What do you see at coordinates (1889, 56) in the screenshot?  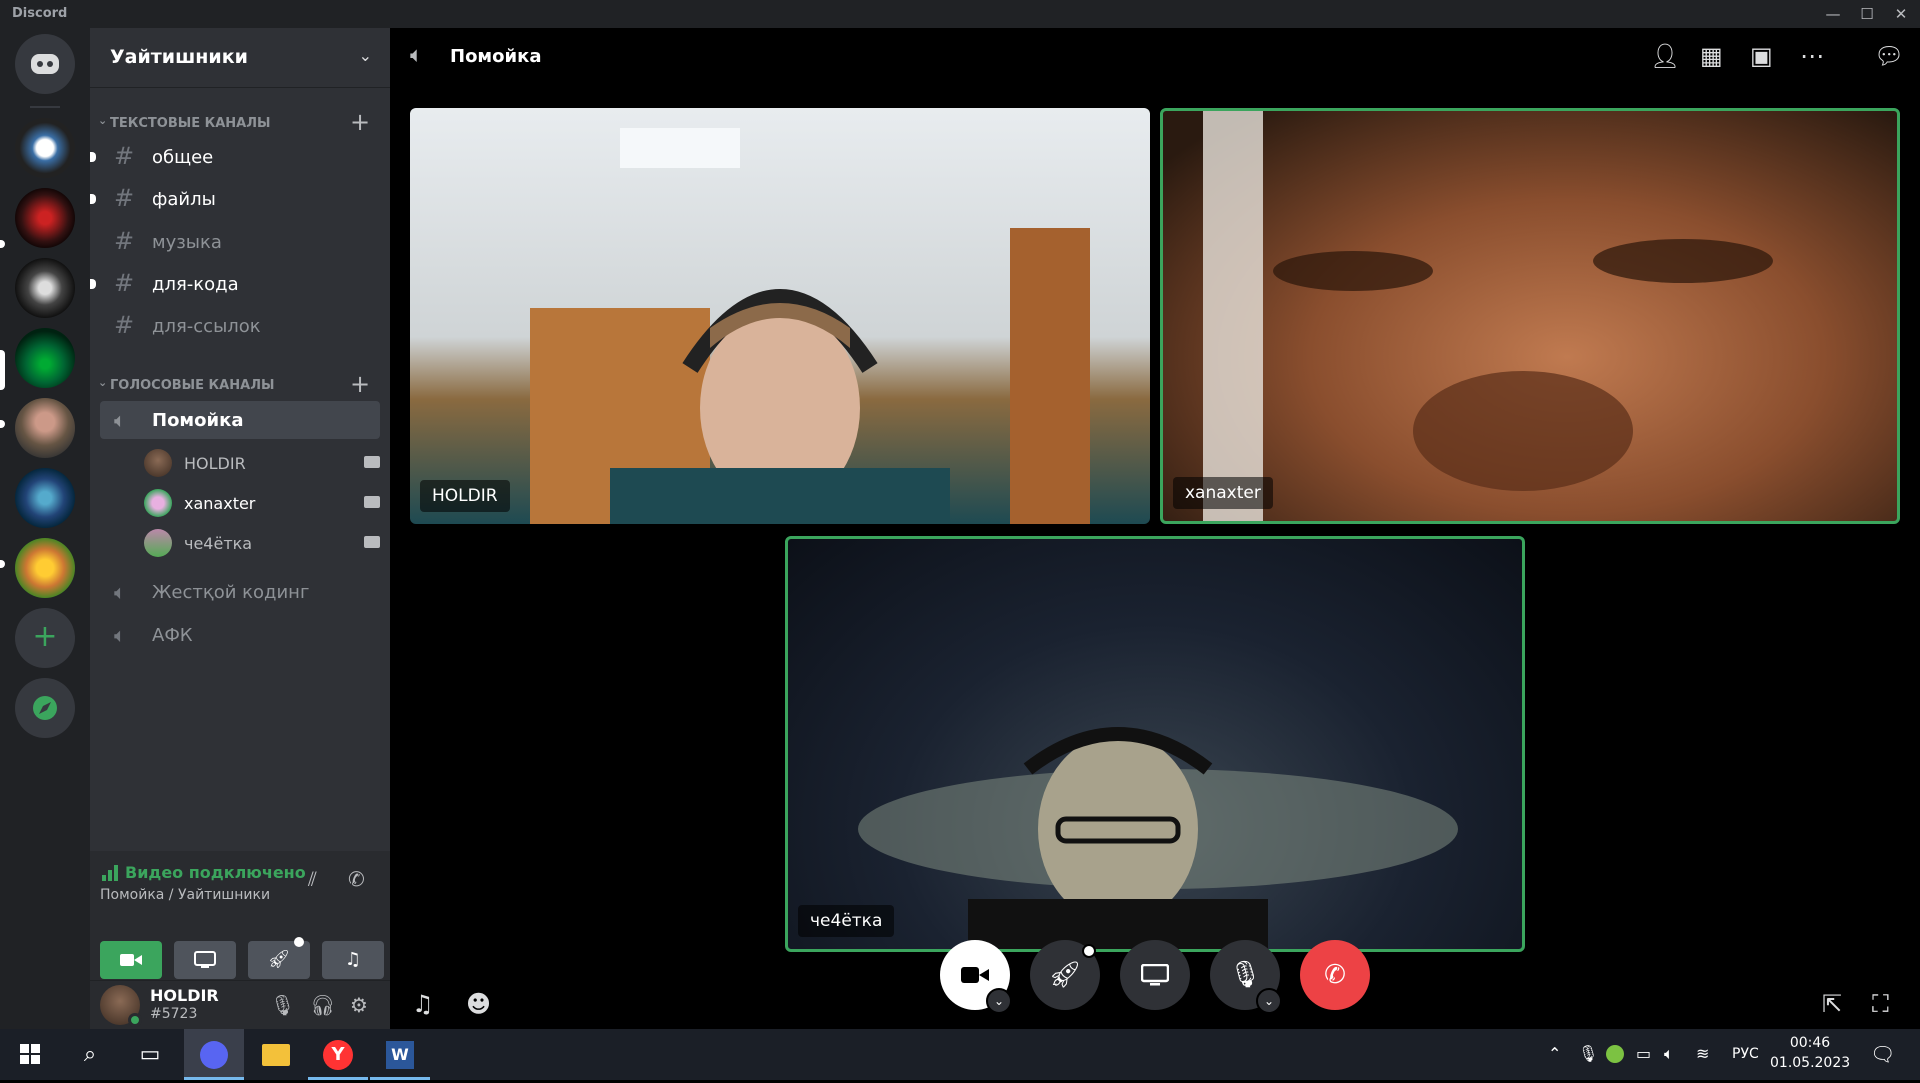 I see `chat-icon: 💬︎` at bounding box center [1889, 56].